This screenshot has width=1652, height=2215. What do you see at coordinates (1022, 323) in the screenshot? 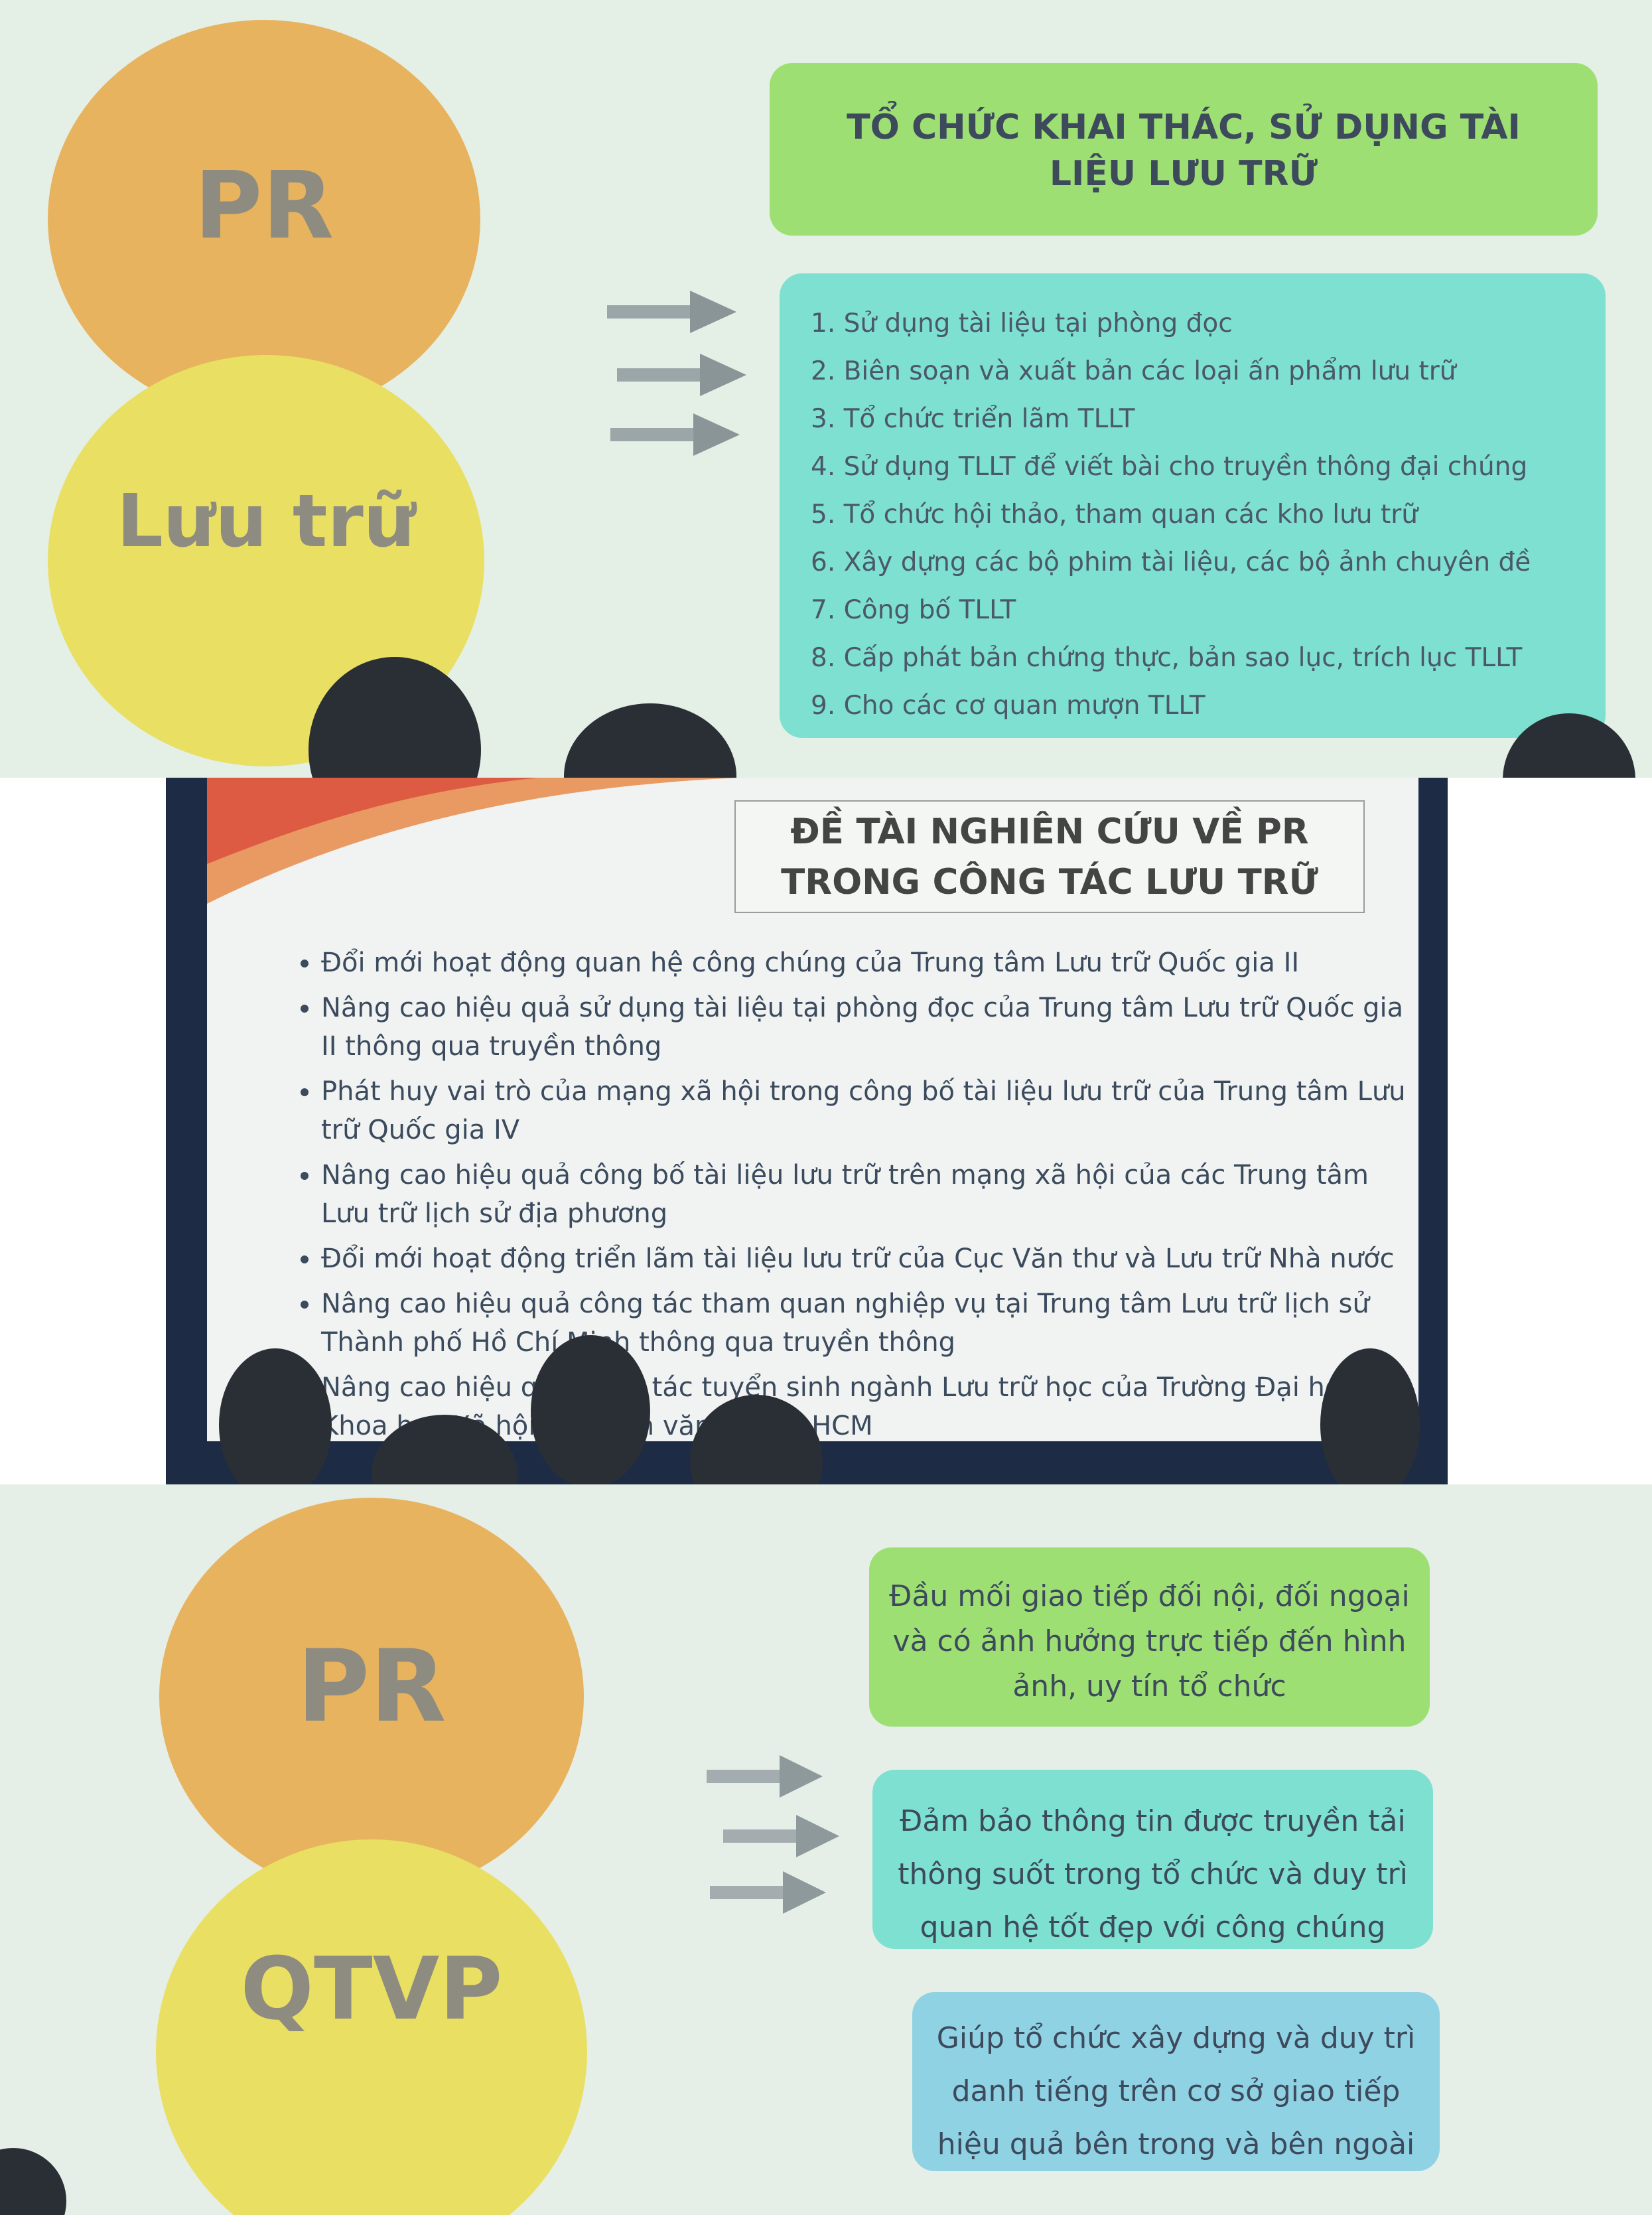
I see `list-item: 1. Sử dụng tài liệu tại phòng đọc` at bounding box center [1022, 323].